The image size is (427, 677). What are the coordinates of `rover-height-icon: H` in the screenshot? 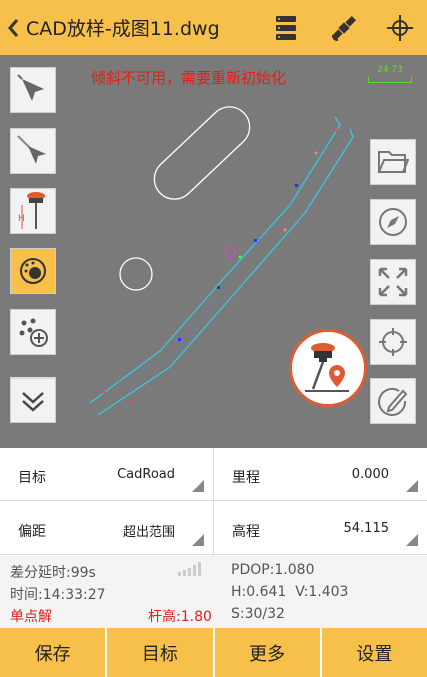 It's located at (31, 210).